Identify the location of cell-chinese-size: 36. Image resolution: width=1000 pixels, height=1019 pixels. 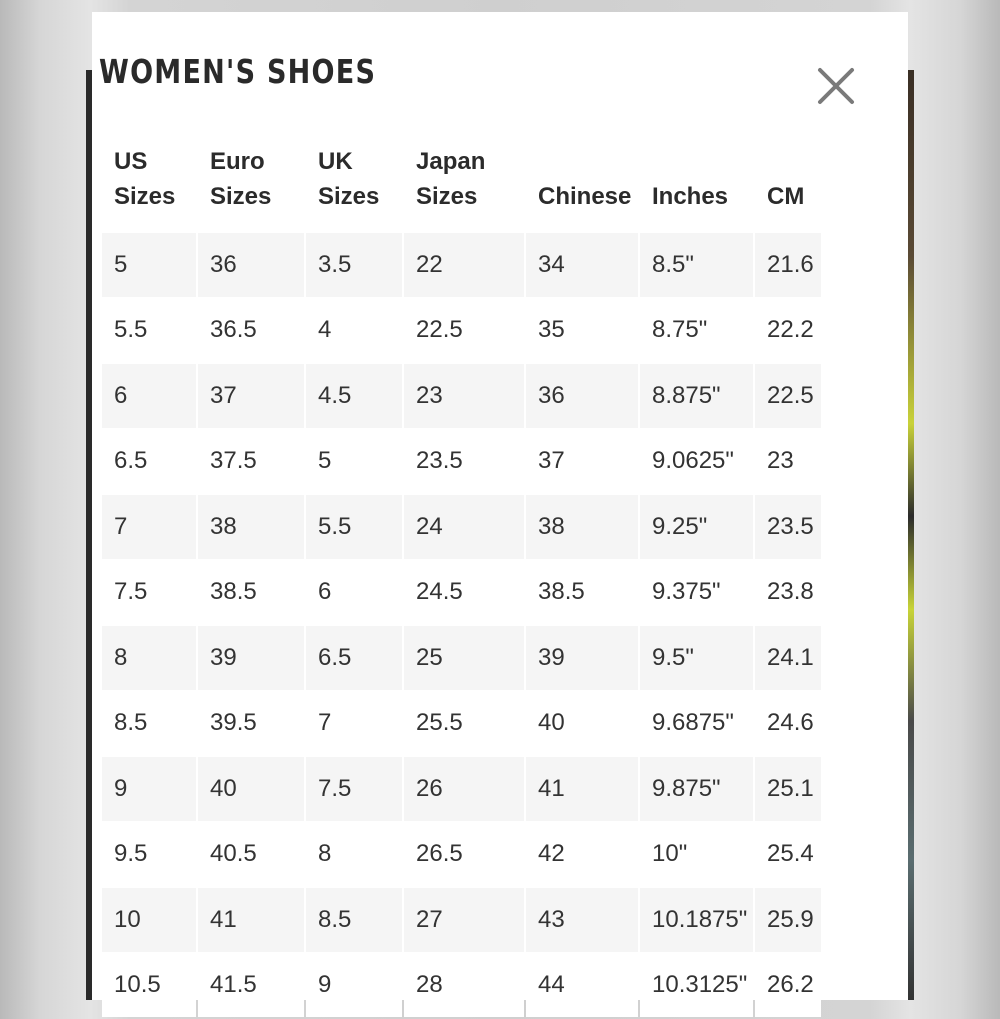
(582, 396).